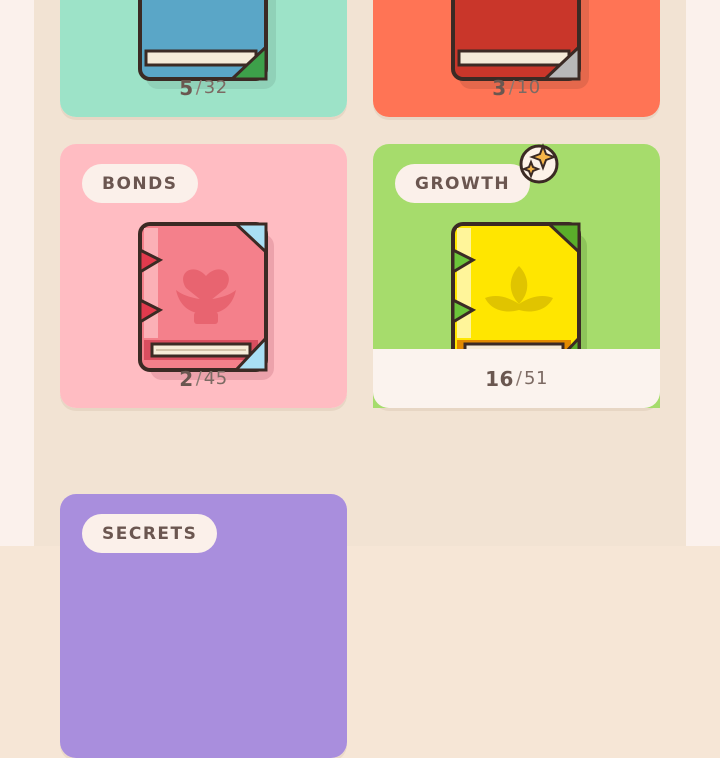 The image size is (720, 758). I want to click on category-card-2: 3 / 10, so click(516, 58).